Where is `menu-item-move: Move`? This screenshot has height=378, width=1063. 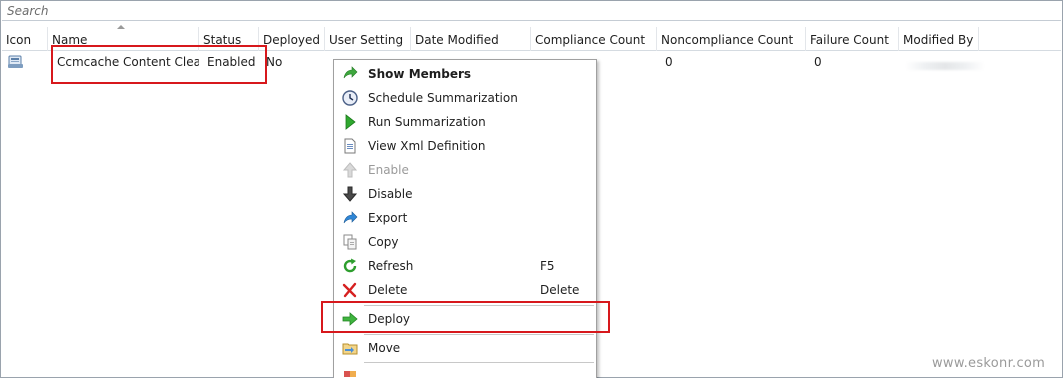
menu-item-move: Move is located at coordinates (465, 348).